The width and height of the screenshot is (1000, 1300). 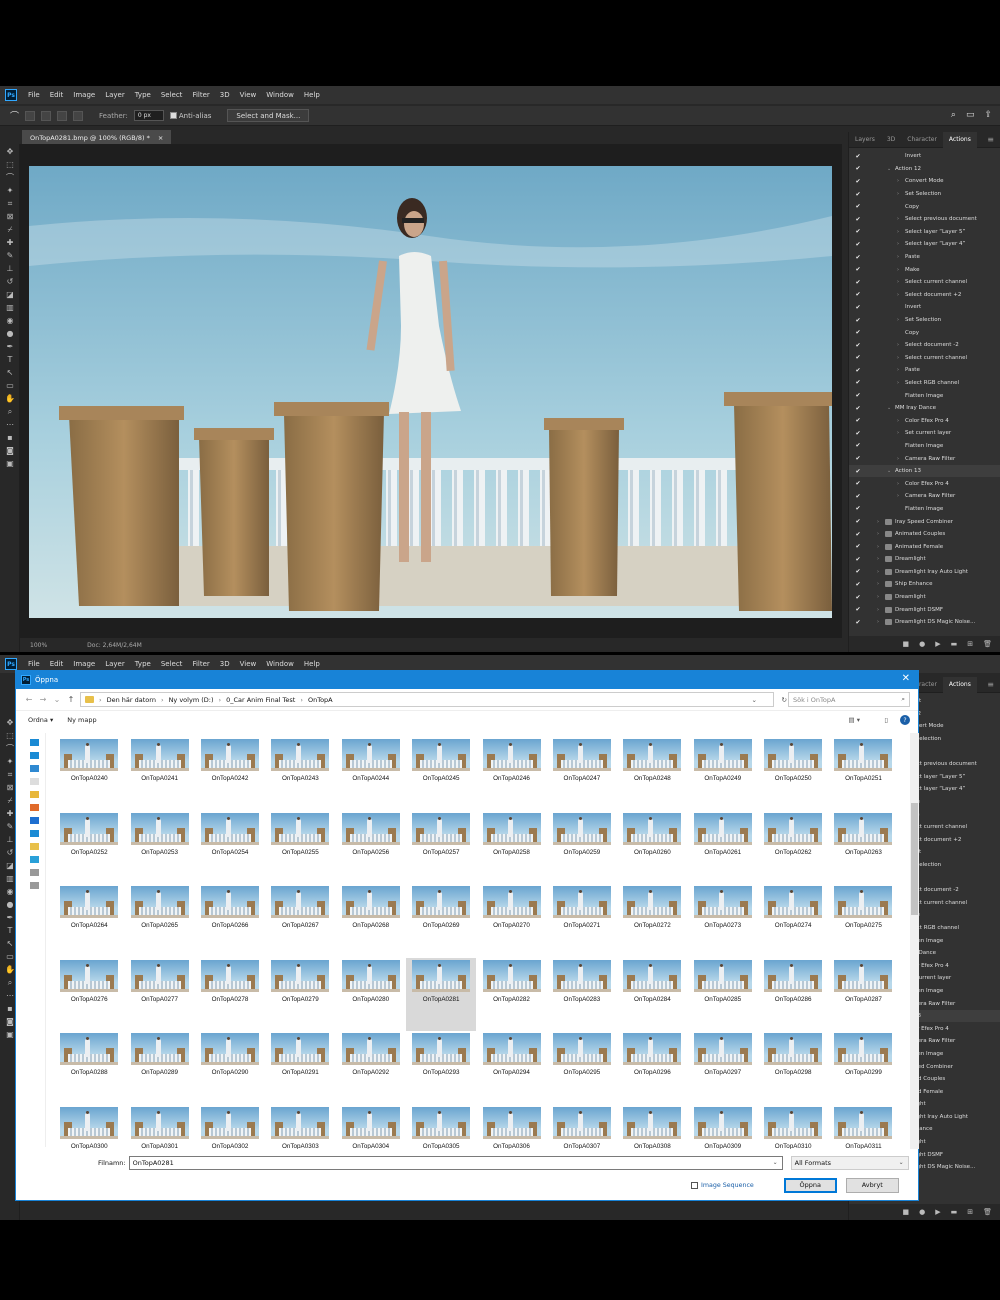 What do you see at coordinates (924, 433) in the screenshot?
I see `action-row: ✔ ›Set current layer` at bounding box center [924, 433].